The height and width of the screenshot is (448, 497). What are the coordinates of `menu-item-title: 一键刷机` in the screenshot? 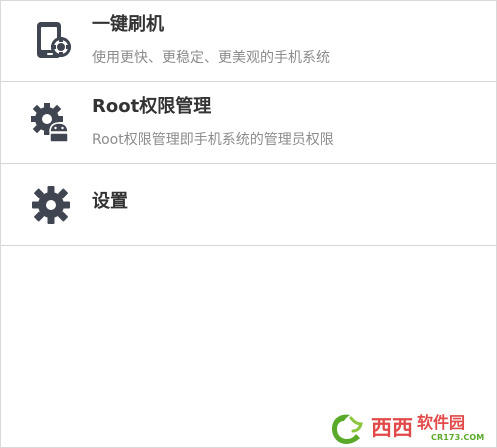 It's located at (128, 24).